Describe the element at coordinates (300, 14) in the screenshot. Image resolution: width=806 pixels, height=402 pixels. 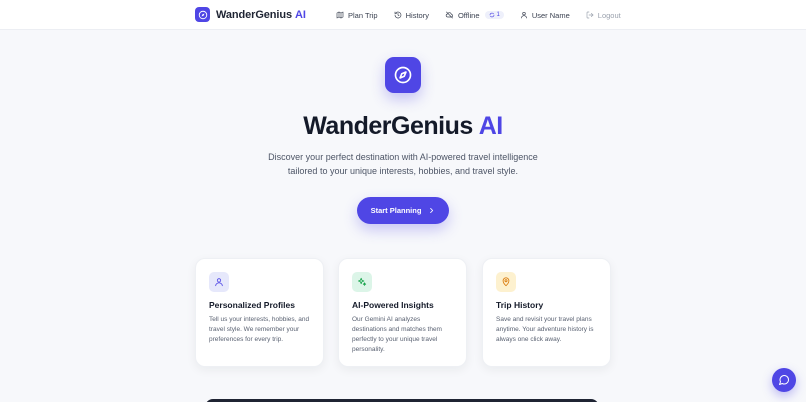
I see `brand-name-ai: AI` at that location.